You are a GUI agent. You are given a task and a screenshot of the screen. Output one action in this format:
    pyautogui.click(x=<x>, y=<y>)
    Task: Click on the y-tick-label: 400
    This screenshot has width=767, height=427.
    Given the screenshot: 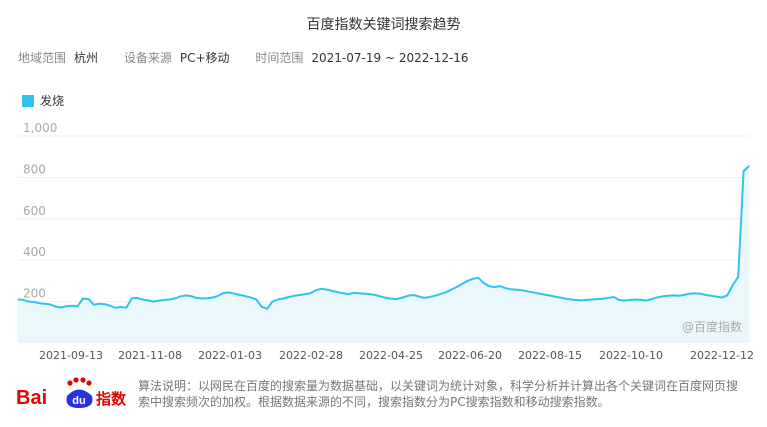 What is the action you would take?
    pyautogui.click(x=34, y=252)
    